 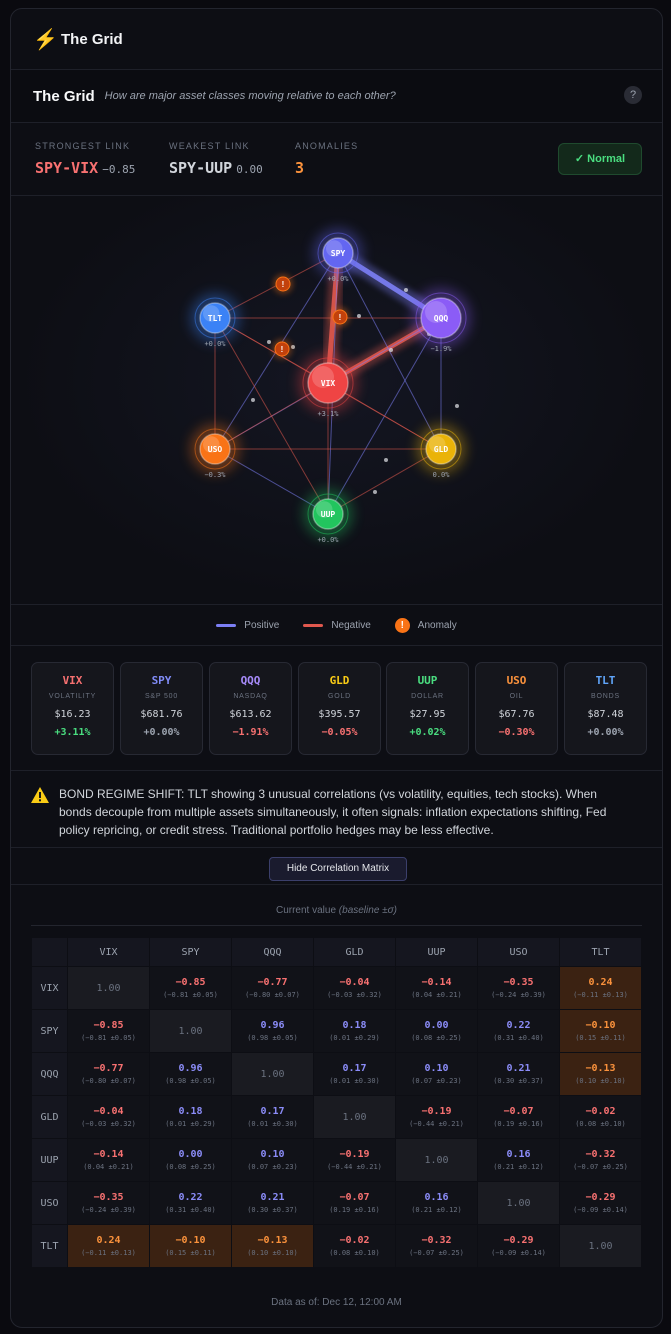 I want to click on node-gld: GLD 0.0%, so click(x=441, y=451).